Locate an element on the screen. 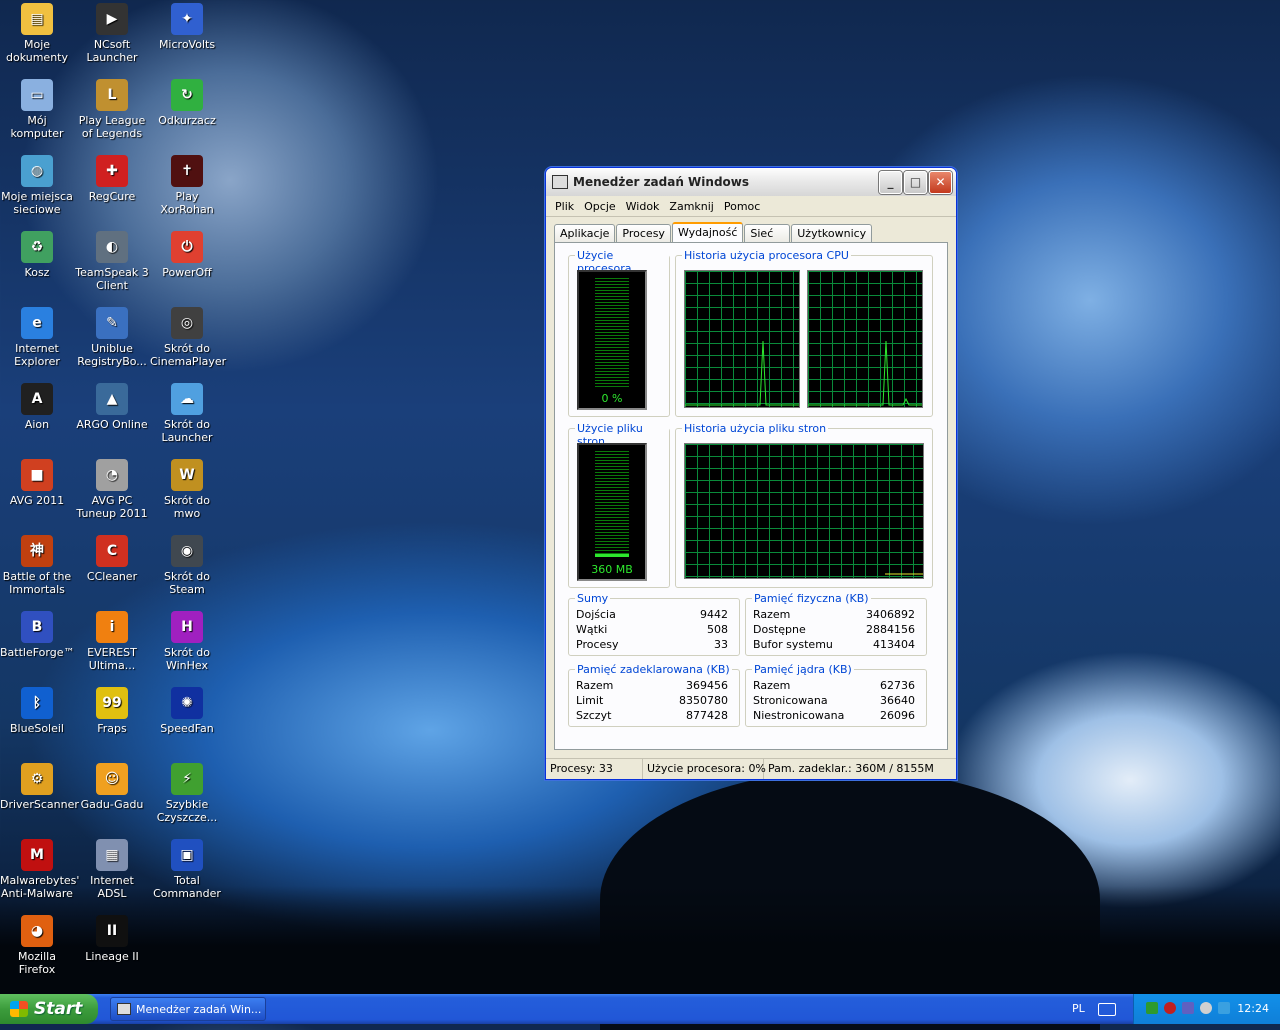  cpu-meter-bars is located at coordinates (612, 333).